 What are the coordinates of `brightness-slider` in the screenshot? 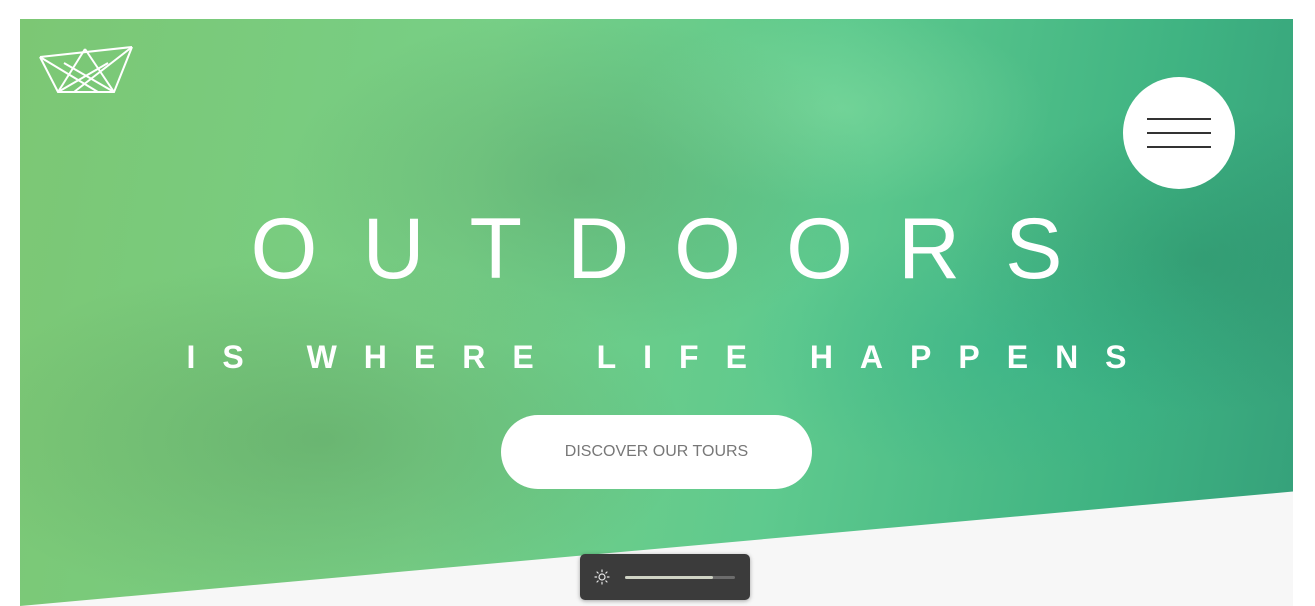 It's located at (680, 577).